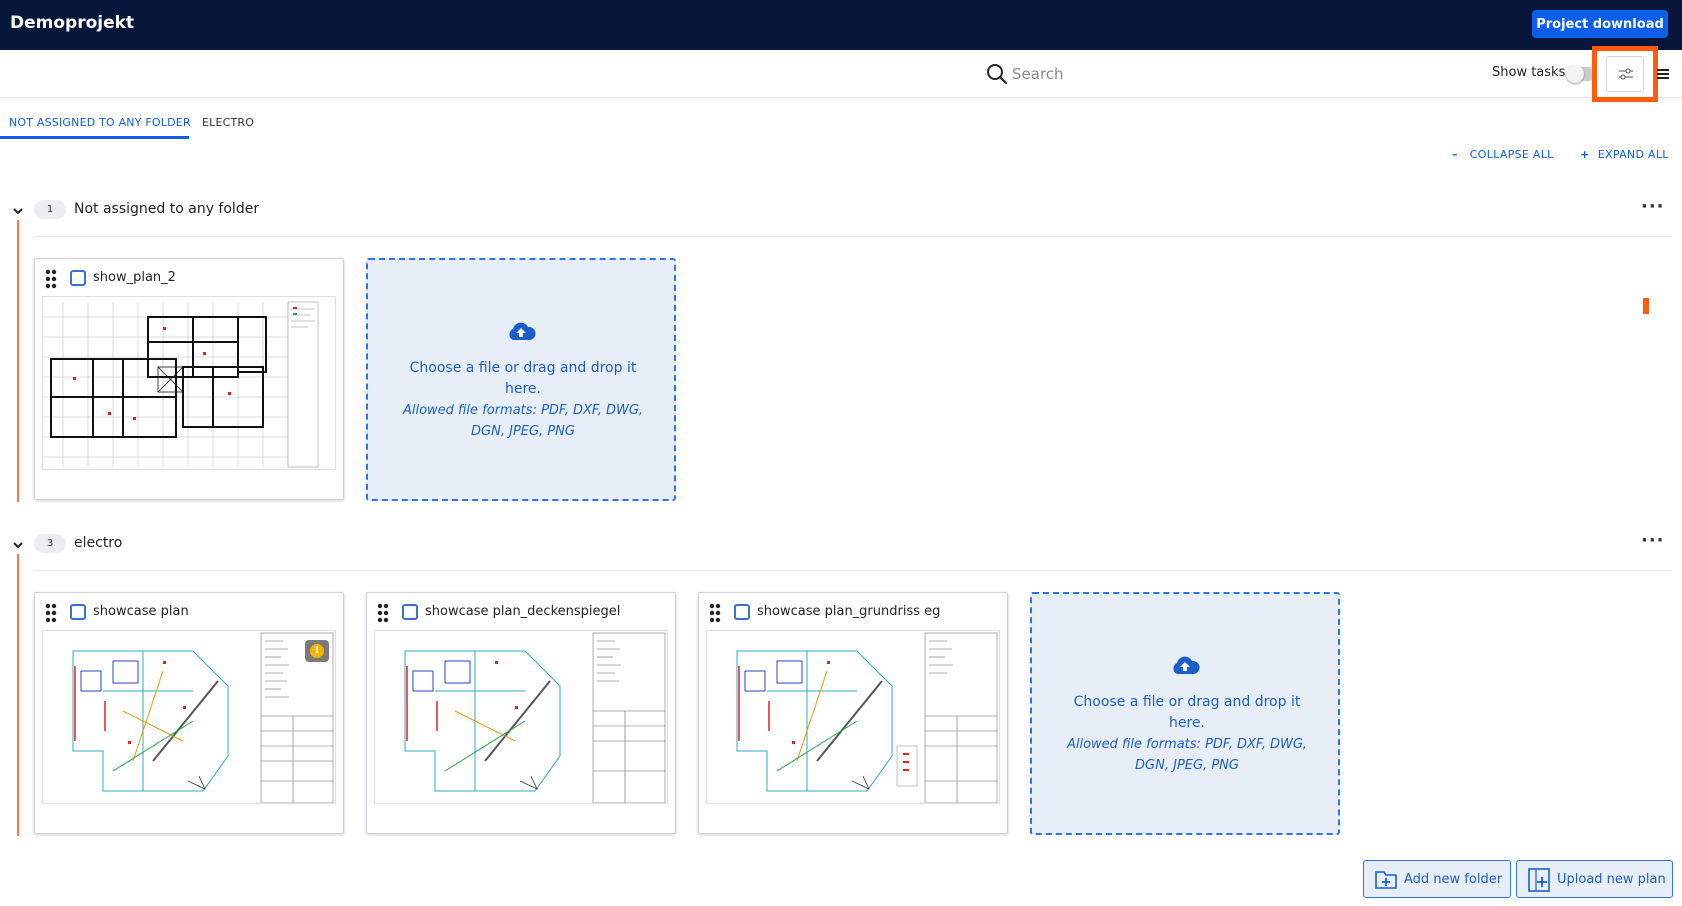  I want to click on show-tasks-label: Show tasks, so click(1529, 72).